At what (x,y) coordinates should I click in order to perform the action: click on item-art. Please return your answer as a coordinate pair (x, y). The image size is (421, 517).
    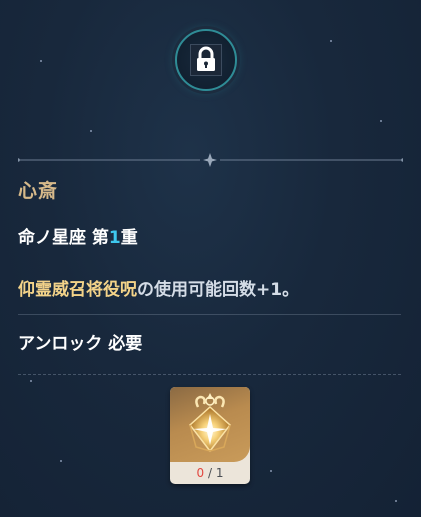
    Looking at the image, I should click on (210, 424).